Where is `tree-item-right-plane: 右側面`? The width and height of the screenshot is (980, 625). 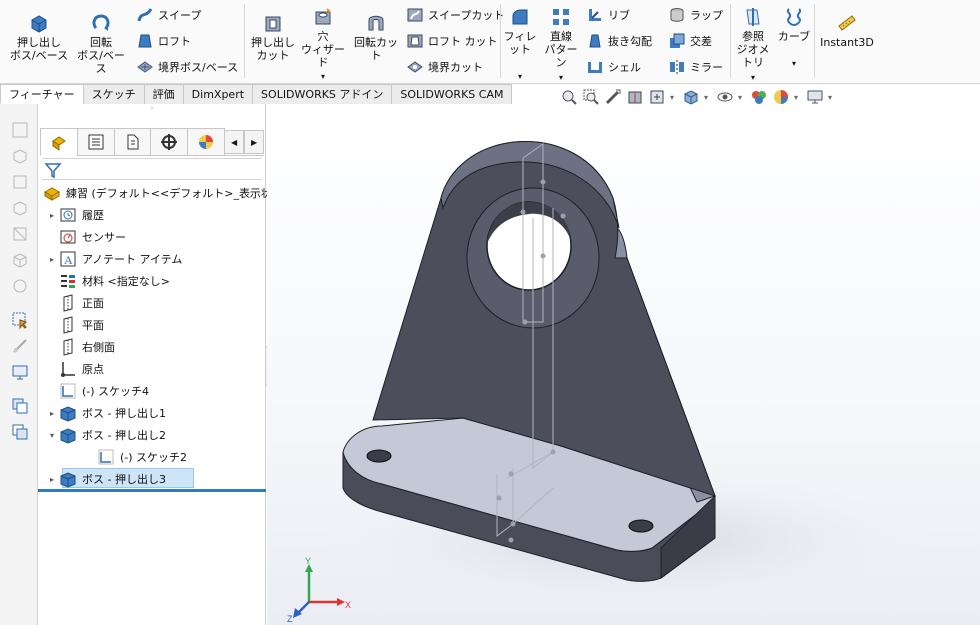 tree-item-right-plane: 右側面 is located at coordinates (80, 347).